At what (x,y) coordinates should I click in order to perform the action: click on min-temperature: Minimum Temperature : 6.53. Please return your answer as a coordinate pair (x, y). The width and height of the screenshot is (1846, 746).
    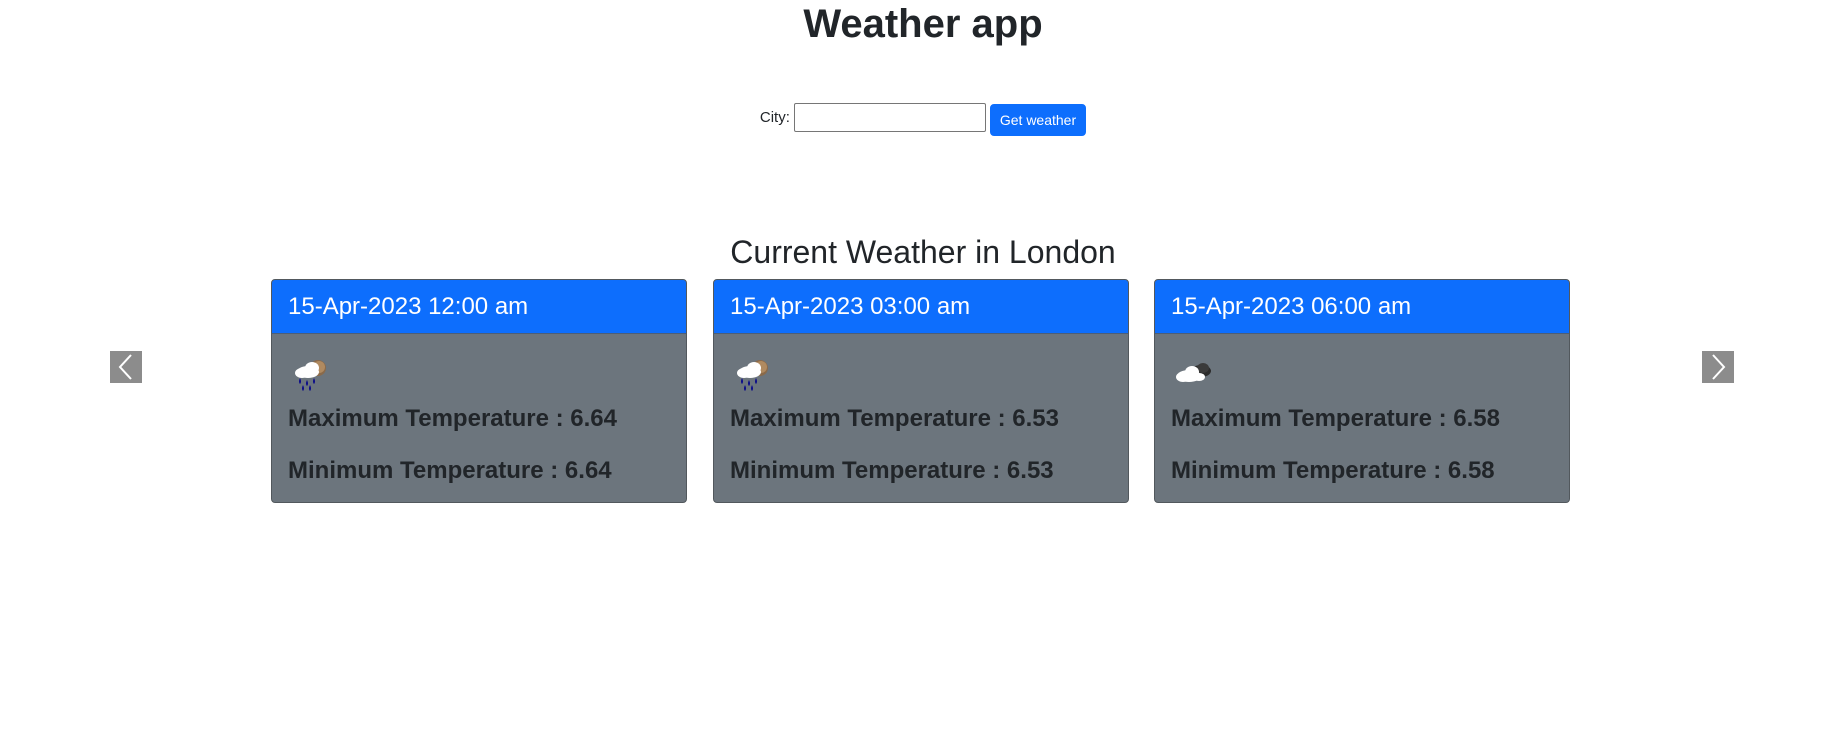
    Looking at the image, I should click on (892, 470).